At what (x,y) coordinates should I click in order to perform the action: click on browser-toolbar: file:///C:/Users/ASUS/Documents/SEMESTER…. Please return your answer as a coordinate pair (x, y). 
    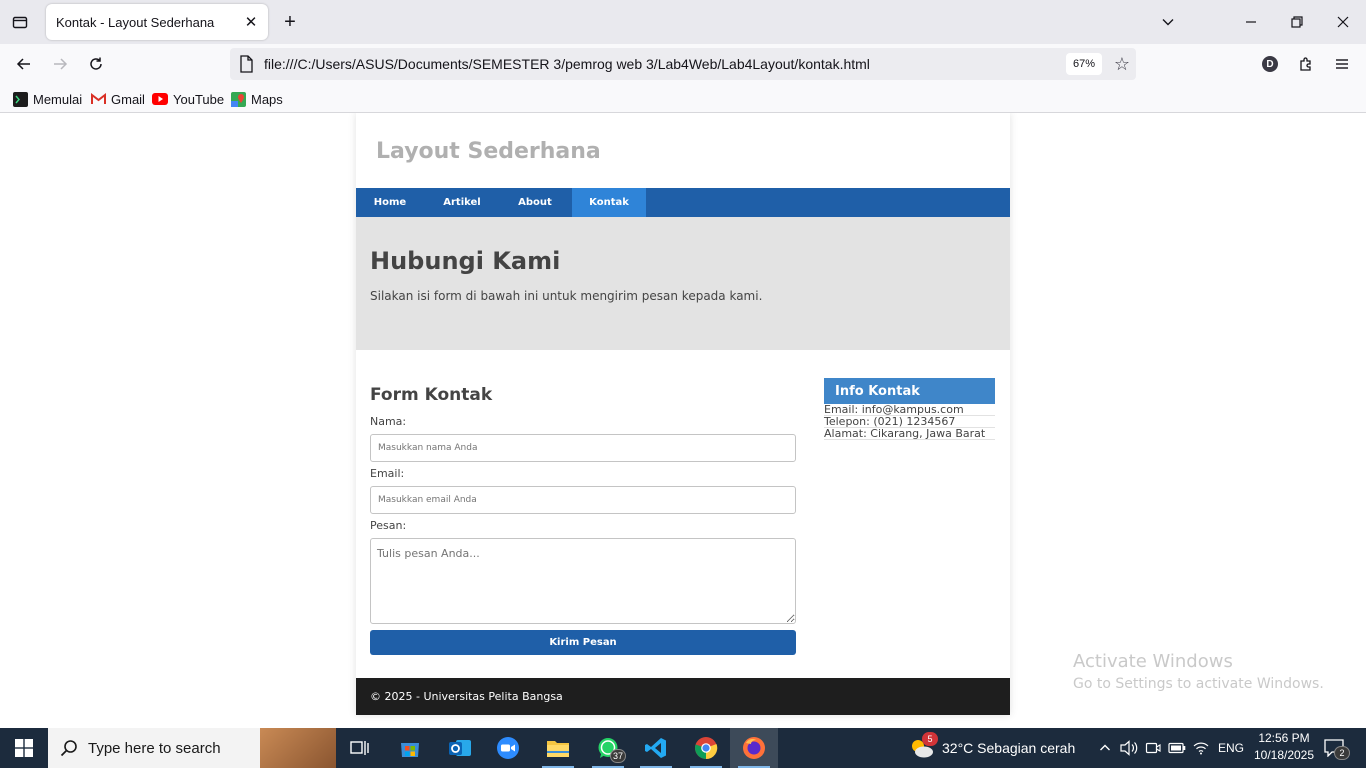
    Looking at the image, I should click on (683, 64).